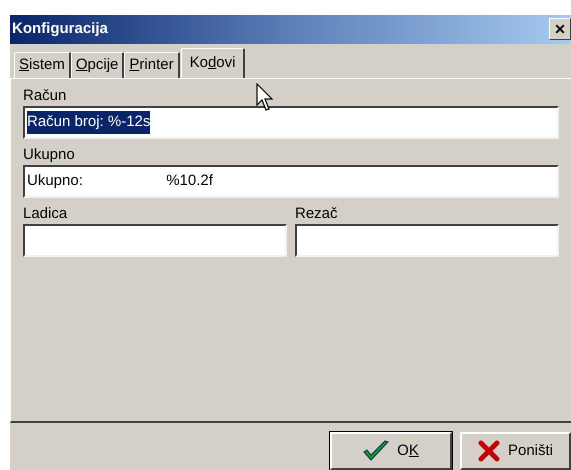  I want to click on checkmark-icon, so click(376, 451).